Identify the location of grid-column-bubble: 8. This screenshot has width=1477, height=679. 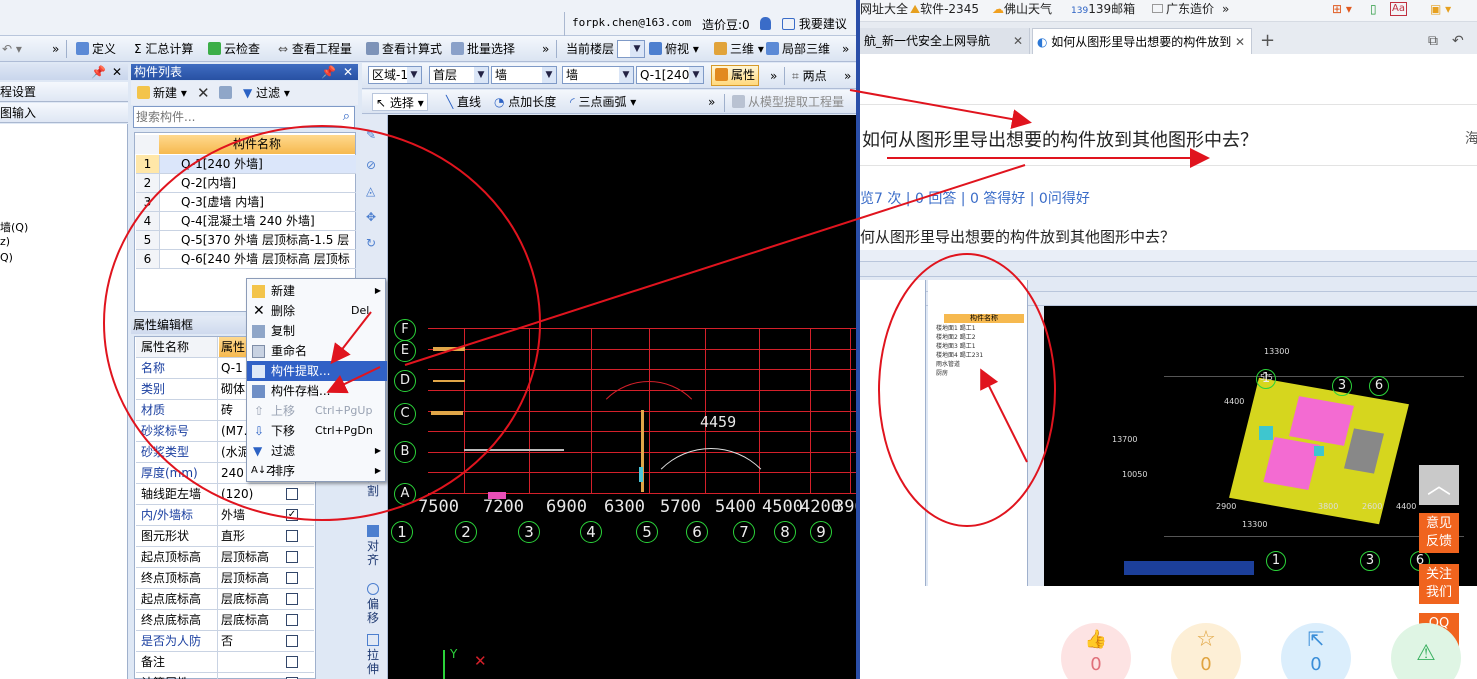
(785, 532).